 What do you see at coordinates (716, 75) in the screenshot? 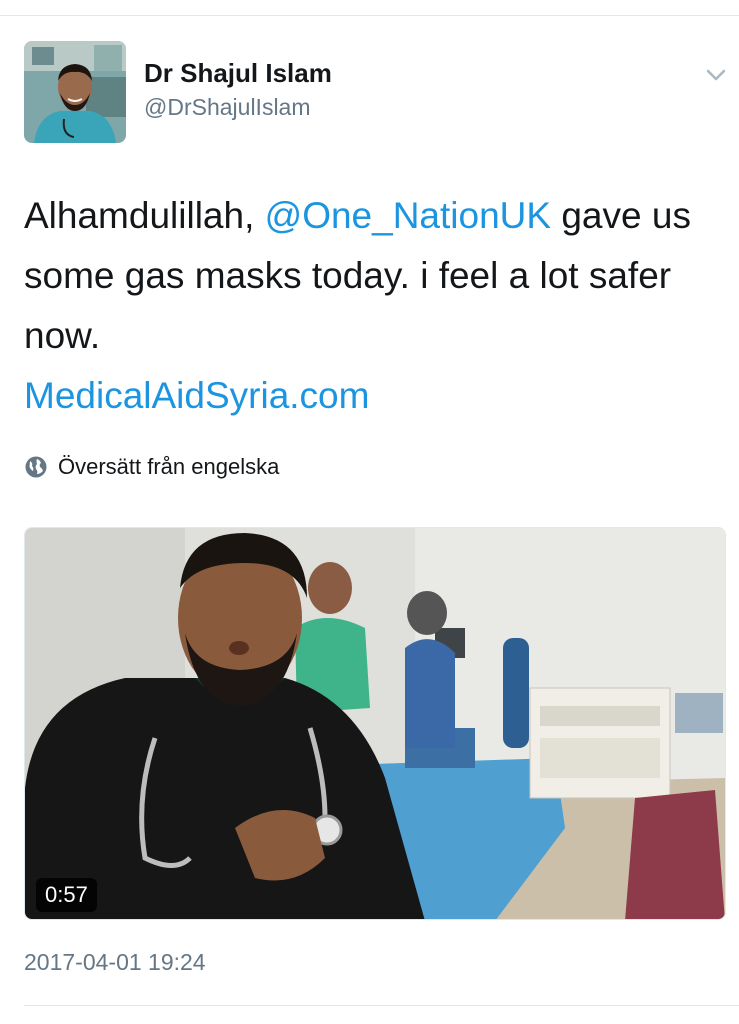
I see `chevron-down-icon` at bounding box center [716, 75].